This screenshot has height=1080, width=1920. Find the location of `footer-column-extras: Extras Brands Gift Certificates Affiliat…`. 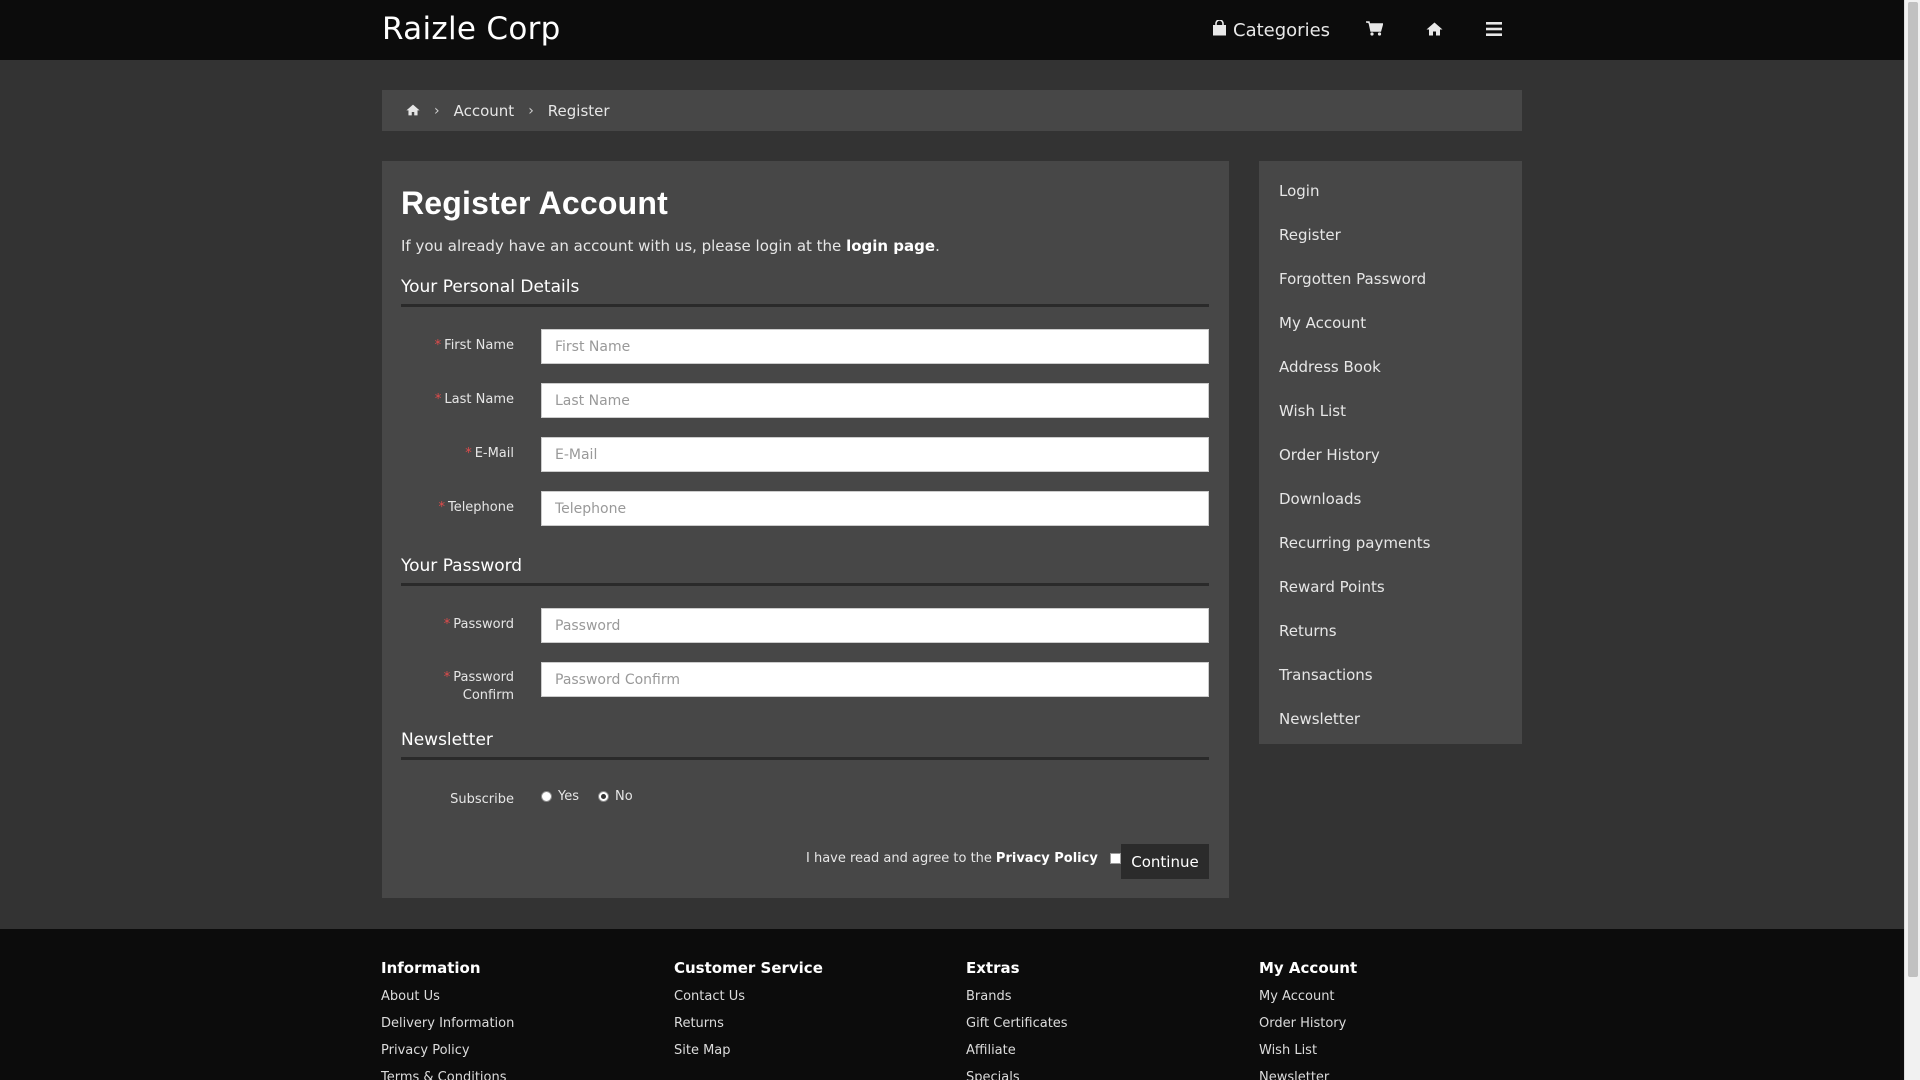

footer-column-extras: Extras Brands Gift Certificates Affiliat… is located at coordinates (1017, 1019).